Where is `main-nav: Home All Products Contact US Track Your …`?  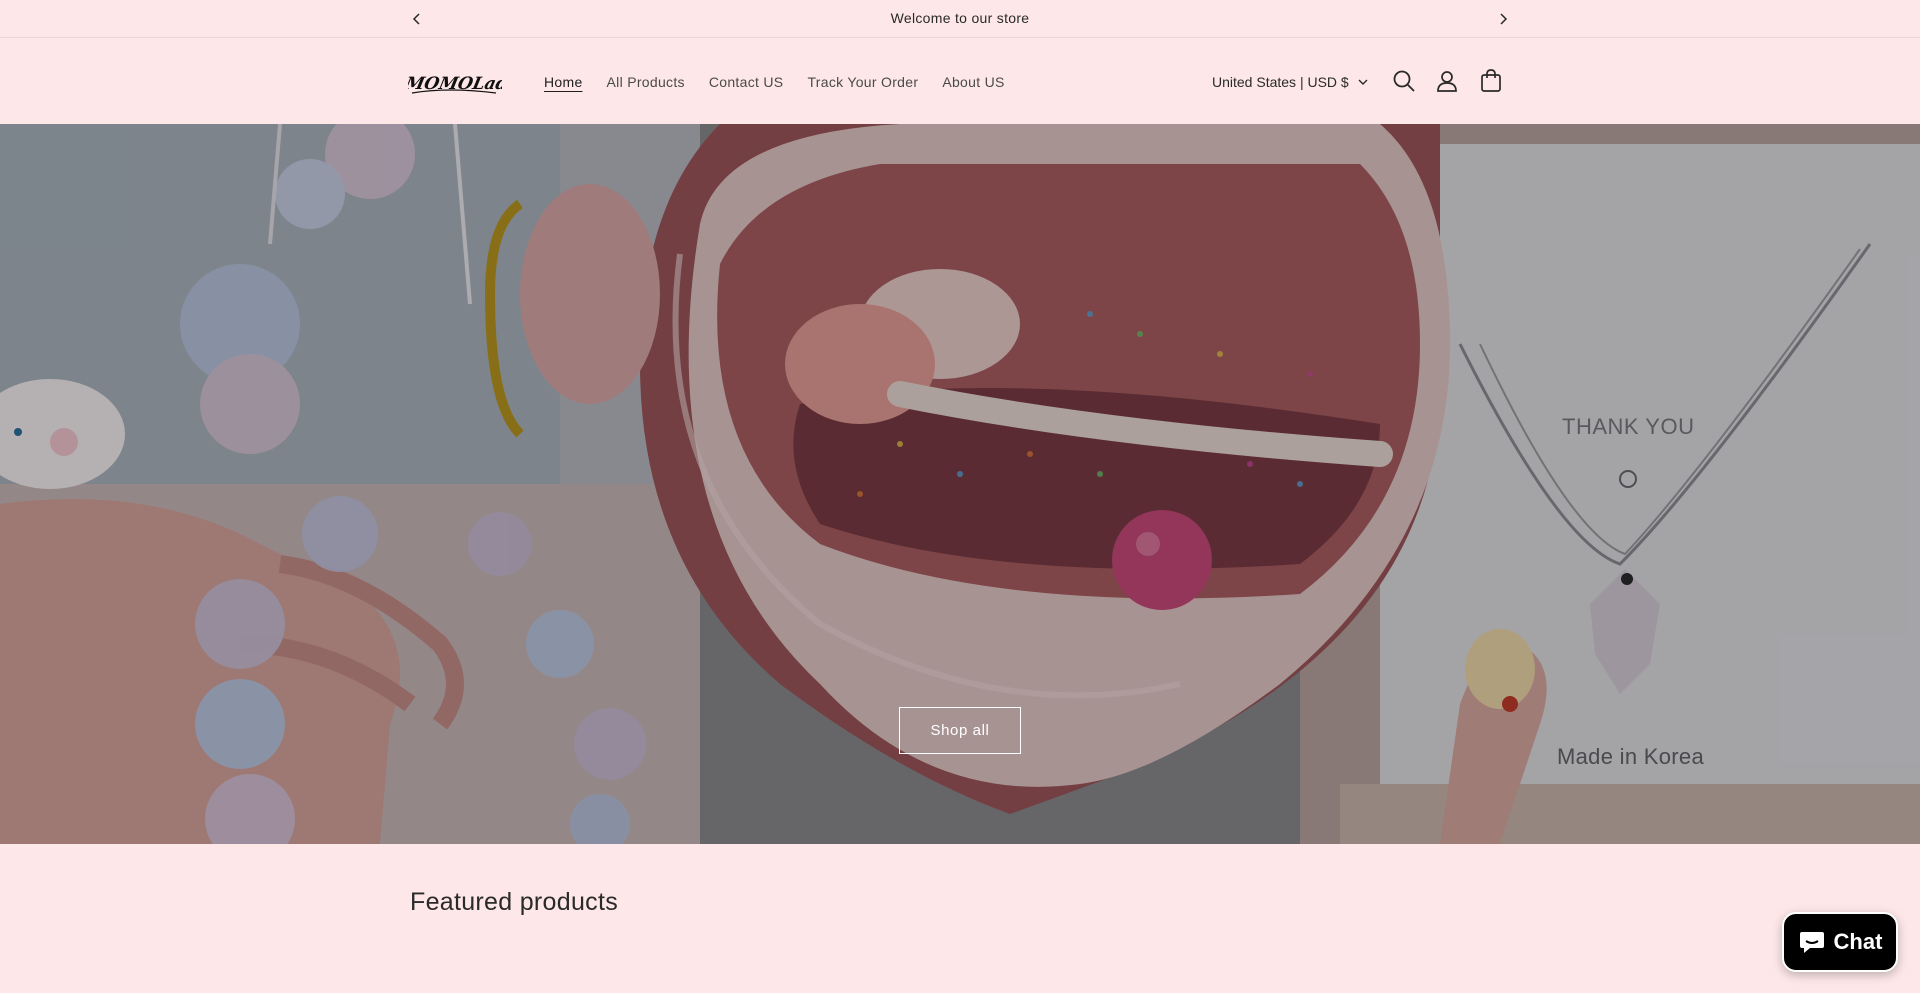
main-nav: Home All Products Contact US Track Your … is located at coordinates (774, 81).